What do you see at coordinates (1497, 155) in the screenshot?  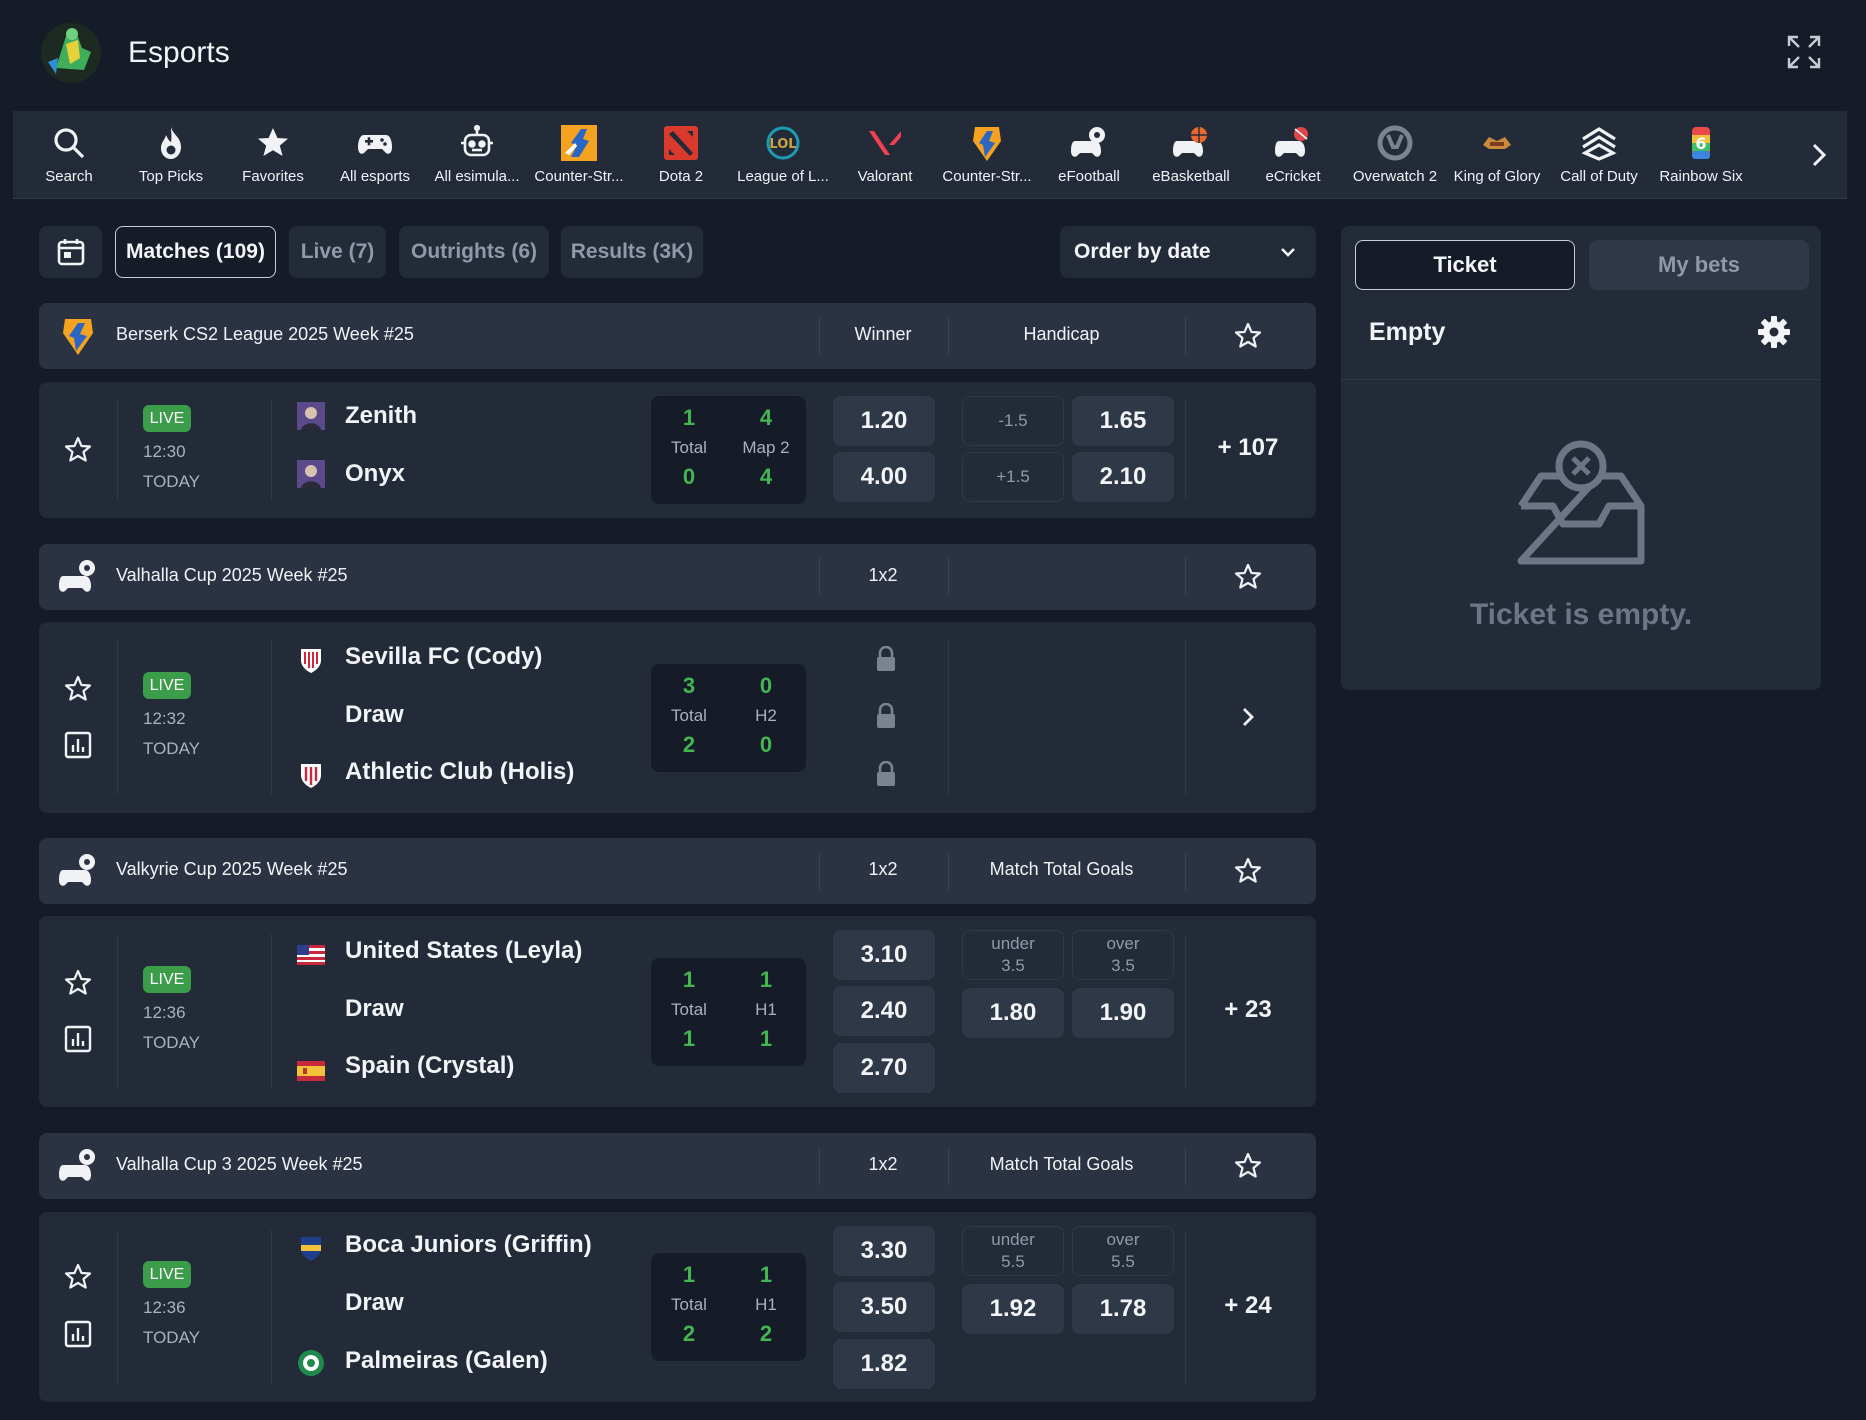 I see `category-king-of-glory: King of Glory` at bounding box center [1497, 155].